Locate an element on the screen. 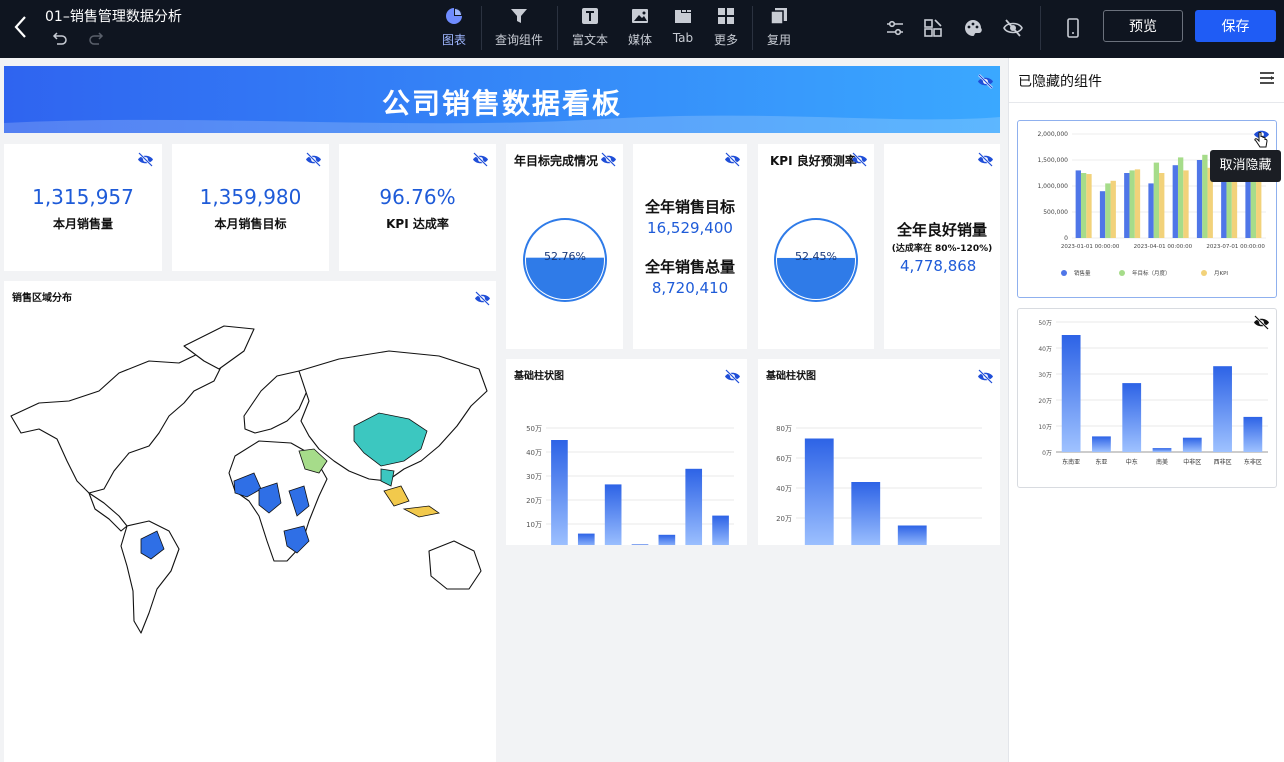 The image size is (1284, 762). mobile-icon is located at coordinates (1073, 28).